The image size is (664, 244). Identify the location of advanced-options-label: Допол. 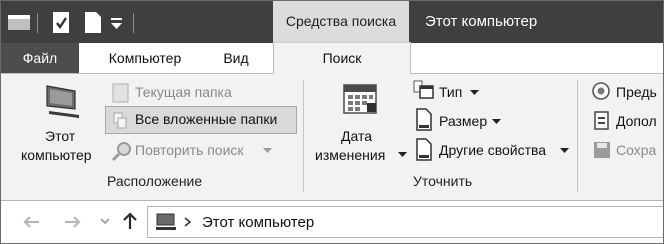
(636, 121).